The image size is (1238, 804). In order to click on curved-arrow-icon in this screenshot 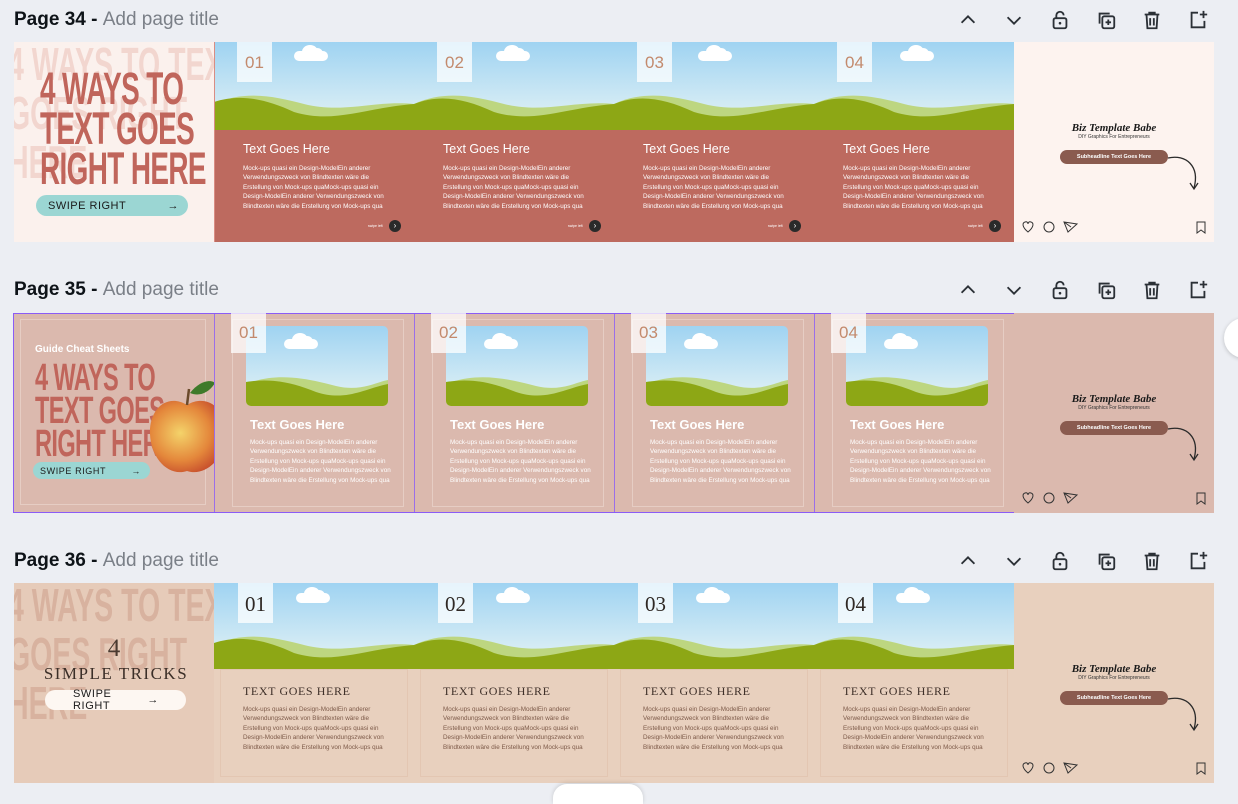, I will do `click(1183, 714)`.